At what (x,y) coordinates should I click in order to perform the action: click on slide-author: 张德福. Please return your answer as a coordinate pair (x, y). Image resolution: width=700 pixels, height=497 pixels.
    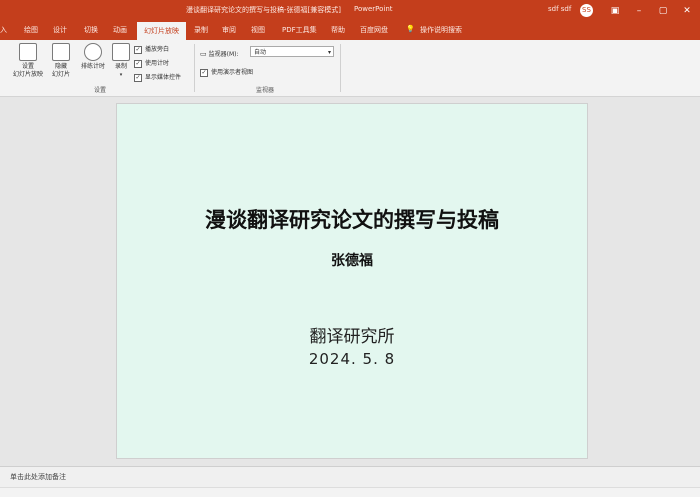
    Looking at the image, I should click on (352, 260).